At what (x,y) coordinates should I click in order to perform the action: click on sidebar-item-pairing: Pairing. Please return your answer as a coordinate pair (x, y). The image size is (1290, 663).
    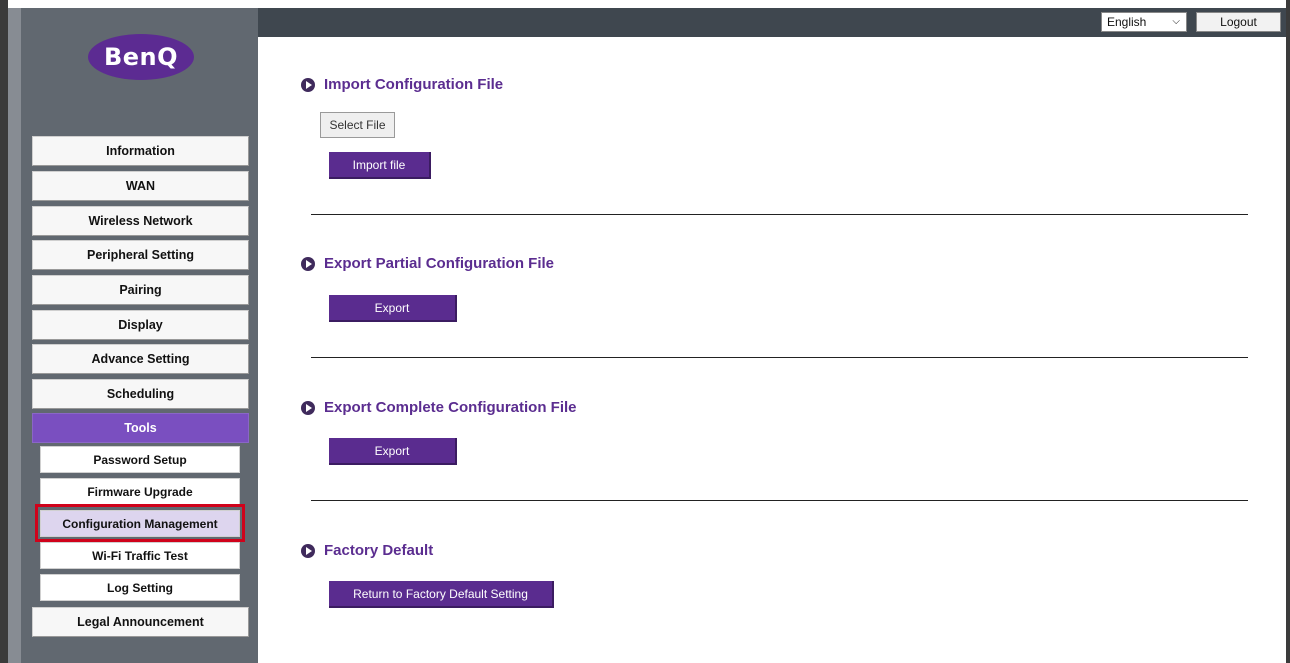
    Looking at the image, I should click on (140, 290).